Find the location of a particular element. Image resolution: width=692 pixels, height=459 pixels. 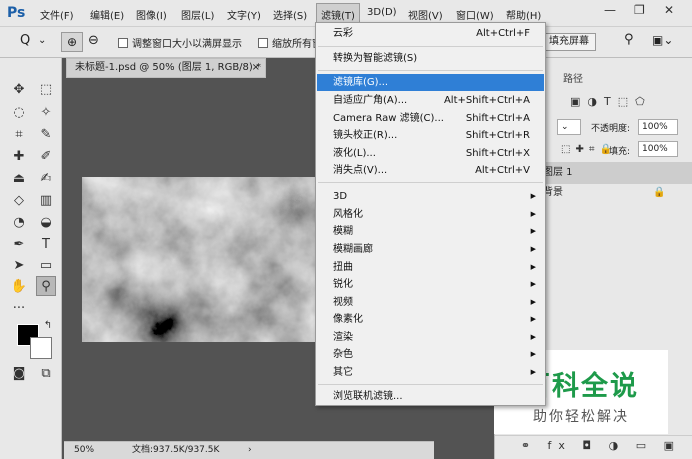

watermark-subtitle: 助你轻松解决 is located at coordinates (581, 417).